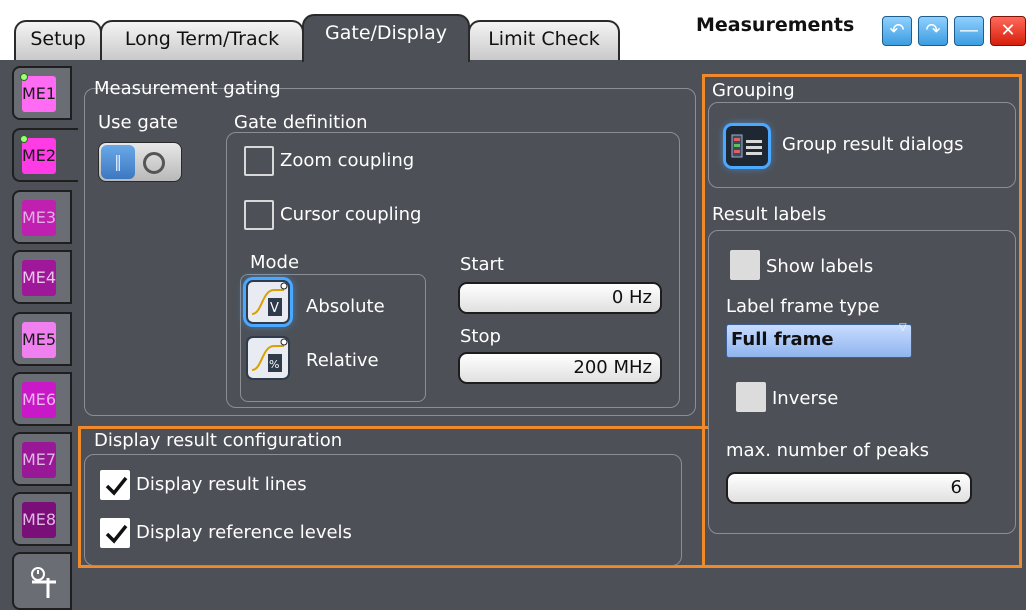 Image resolution: width=1026 pixels, height=610 pixels. I want to click on stop-field: 200 MHz, so click(560, 368).